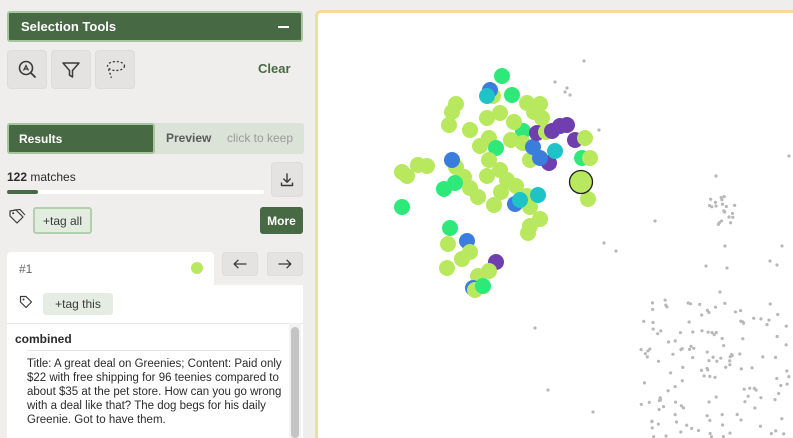  What do you see at coordinates (274, 68) in the screenshot?
I see `clear-button: Clear` at bounding box center [274, 68].